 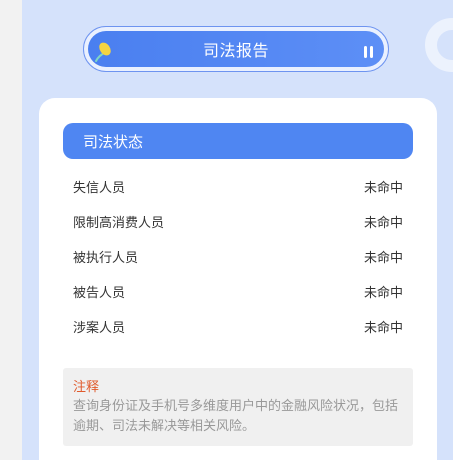 What do you see at coordinates (238, 141) in the screenshot?
I see `section-header: 司法状态` at bounding box center [238, 141].